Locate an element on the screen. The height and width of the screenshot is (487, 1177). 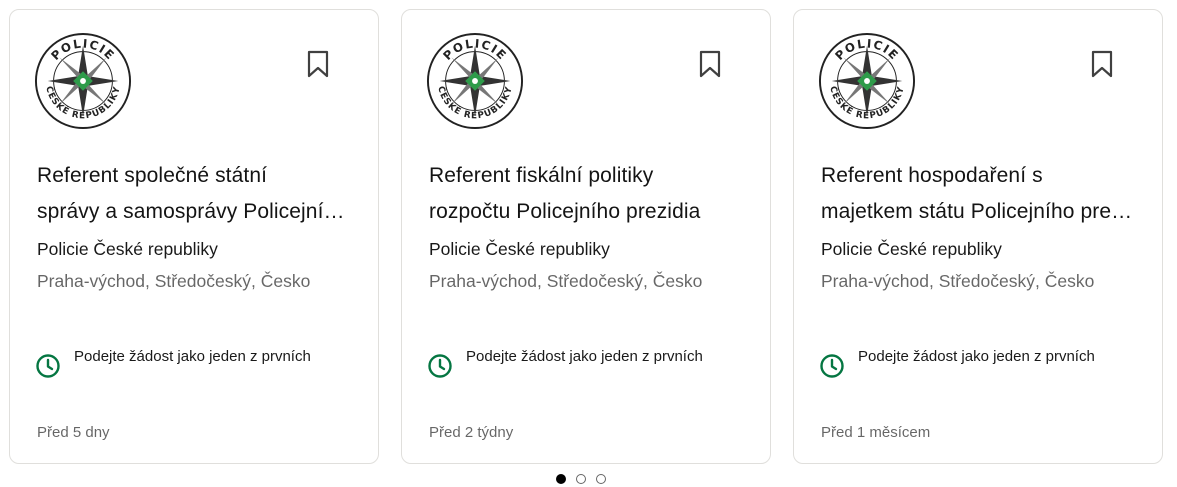
job-title-line: správy a samosprávy Policejního prezidia is located at coordinates (196, 211).